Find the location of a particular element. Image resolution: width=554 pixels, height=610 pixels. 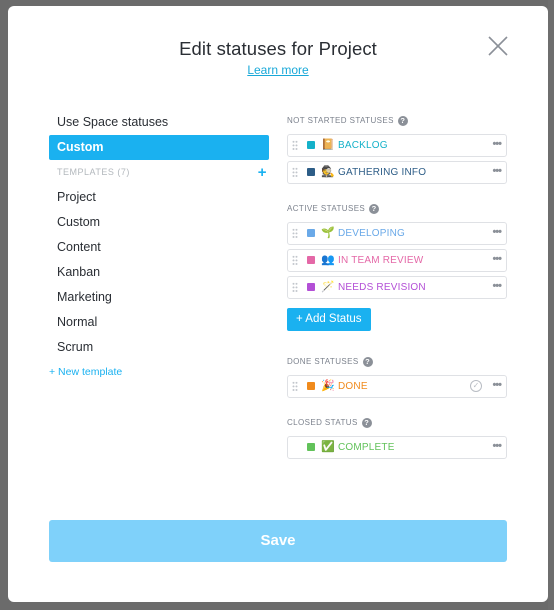

status-row-backlog: 📔 BACKLOG ••• is located at coordinates (397, 145).